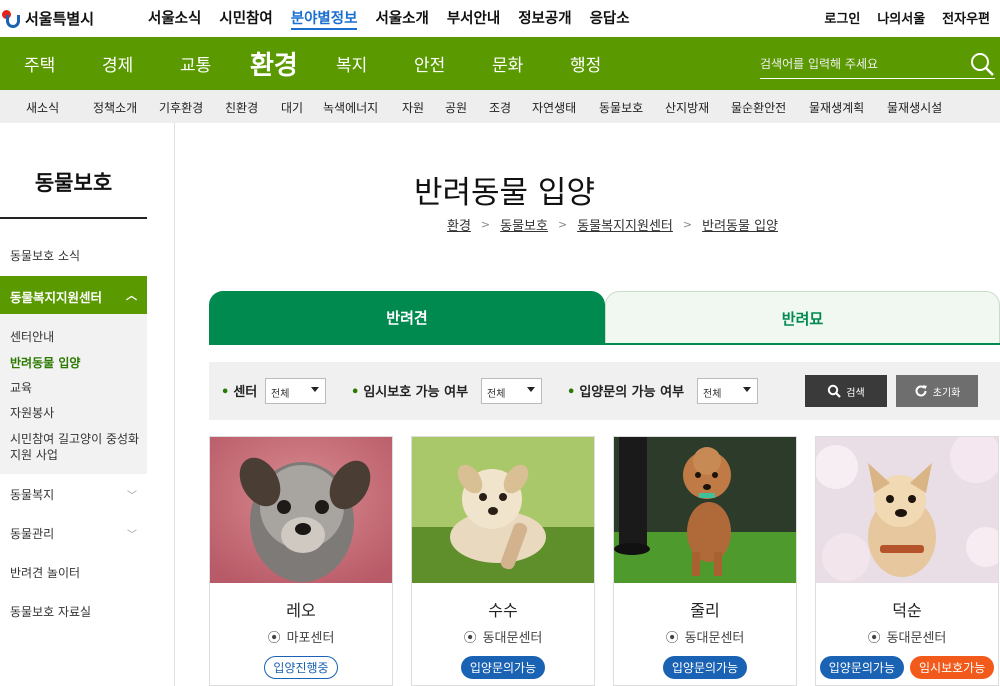 The image size is (1000, 686). I want to click on subnav-ecology: 자연생태, so click(554, 107).